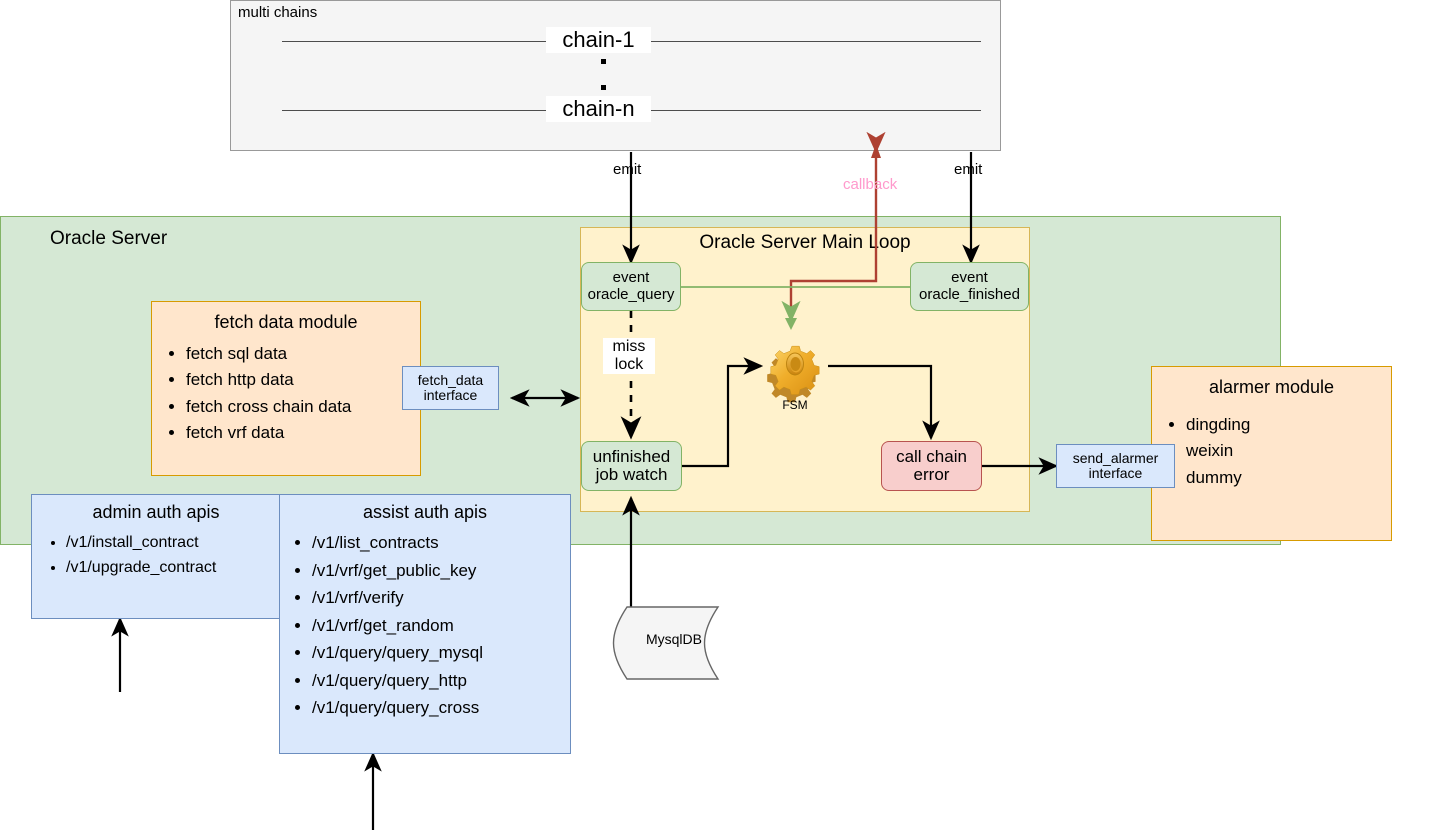 The height and width of the screenshot is (830, 1441). I want to click on list-item: /v1/list_contracts, so click(441, 543).